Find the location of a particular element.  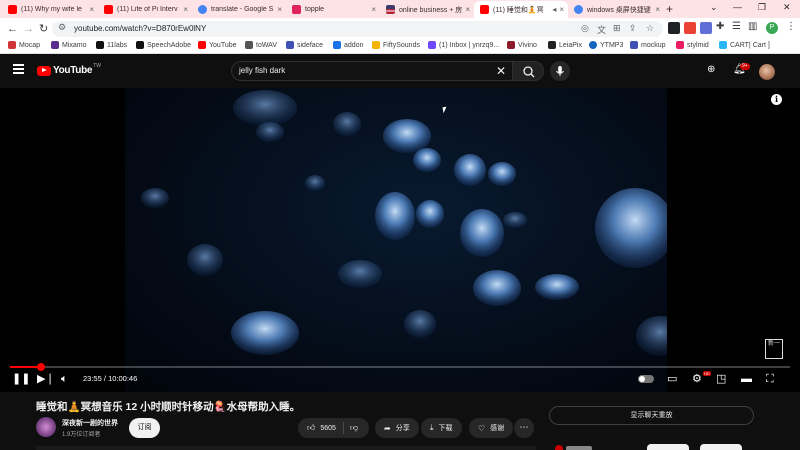

bookmark-item: toWAV is located at coordinates (261, 45).